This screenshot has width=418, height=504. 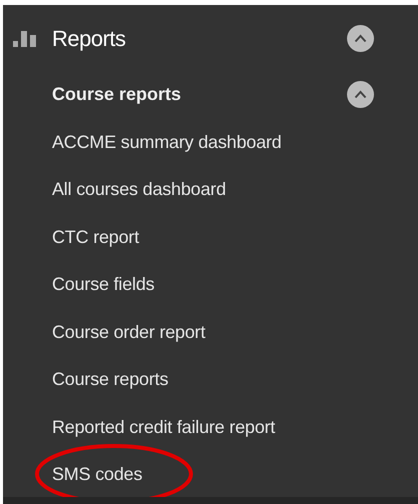 What do you see at coordinates (164, 427) in the screenshot?
I see `menu-link: Reported credit failure report` at bounding box center [164, 427].